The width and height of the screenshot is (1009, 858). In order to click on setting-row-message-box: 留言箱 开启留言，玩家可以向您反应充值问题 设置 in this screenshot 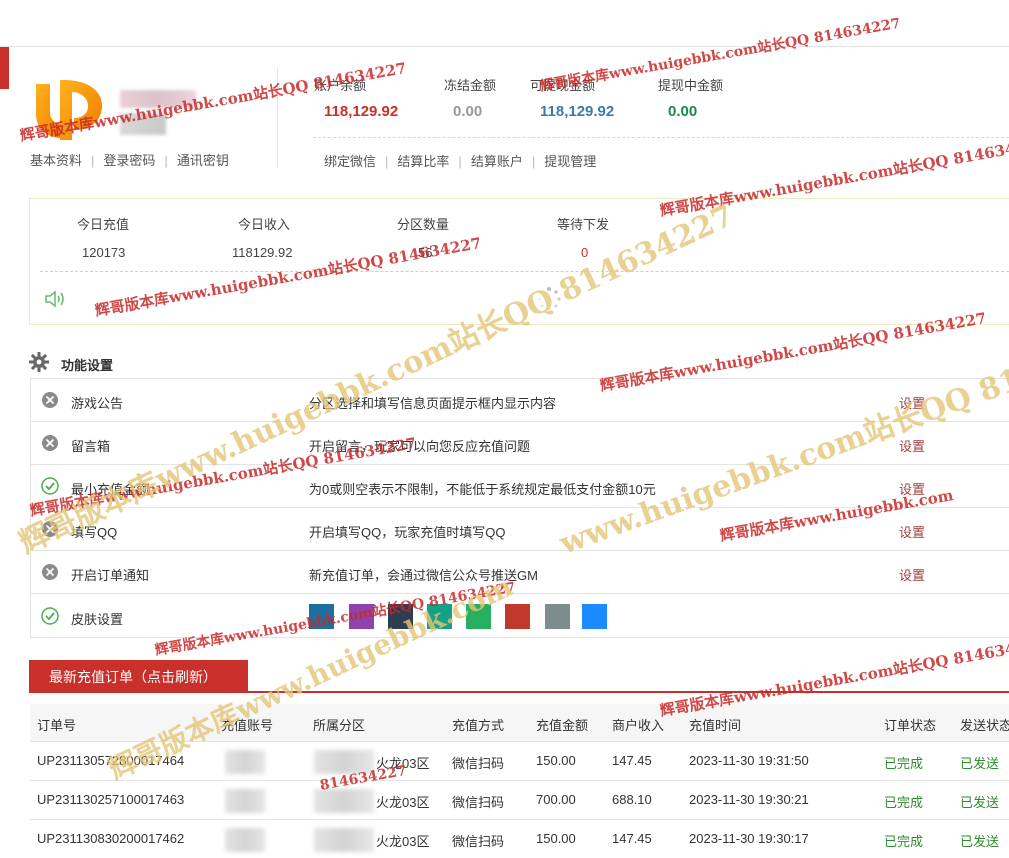, I will do `click(519, 443)`.